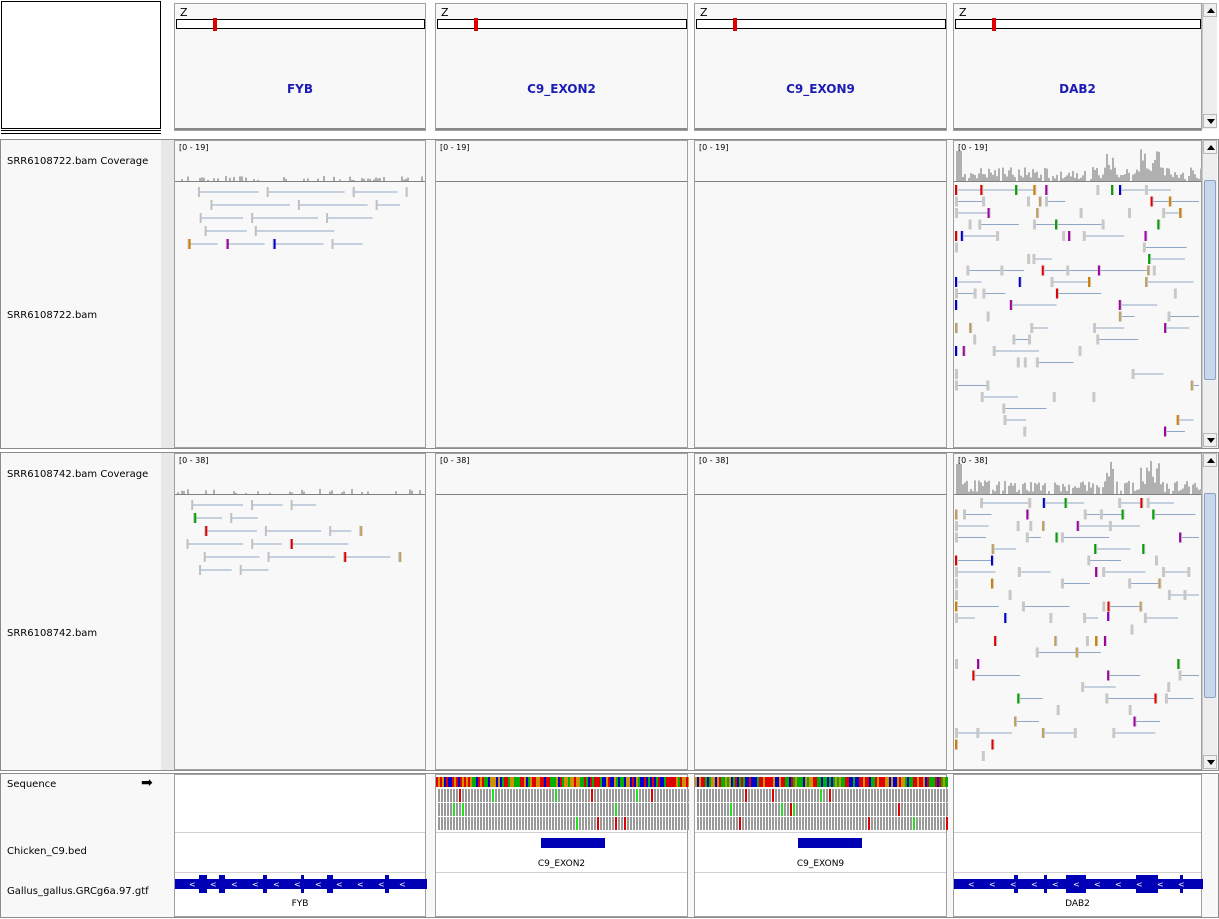 The height and width of the screenshot is (919, 1219). Describe the element at coordinates (1077, 89) in the screenshot. I see `locus-name: DAB2` at that location.